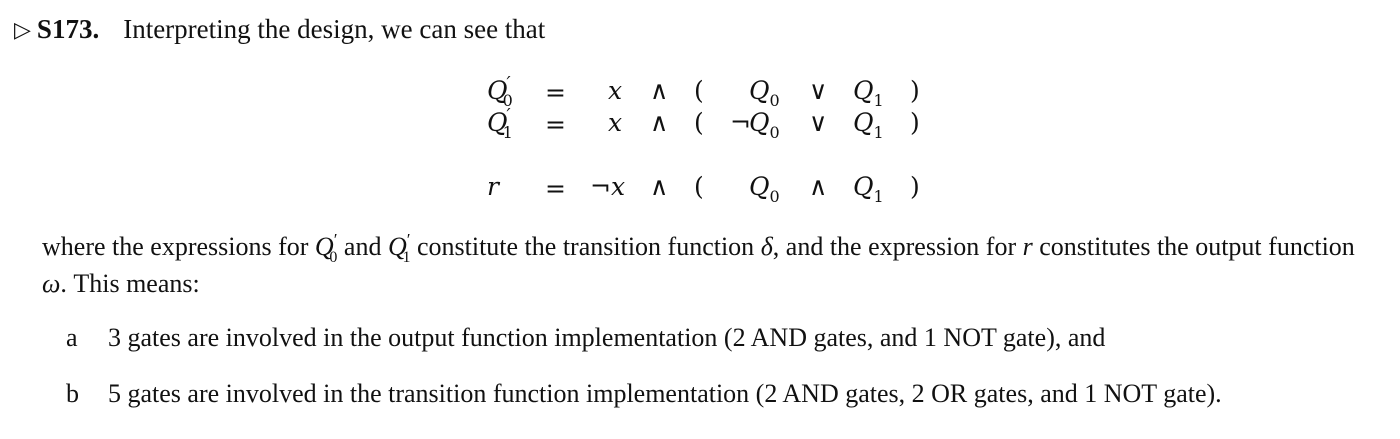 The image size is (1400, 439). I want to click on input-x: ¬x, so click(608, 186).